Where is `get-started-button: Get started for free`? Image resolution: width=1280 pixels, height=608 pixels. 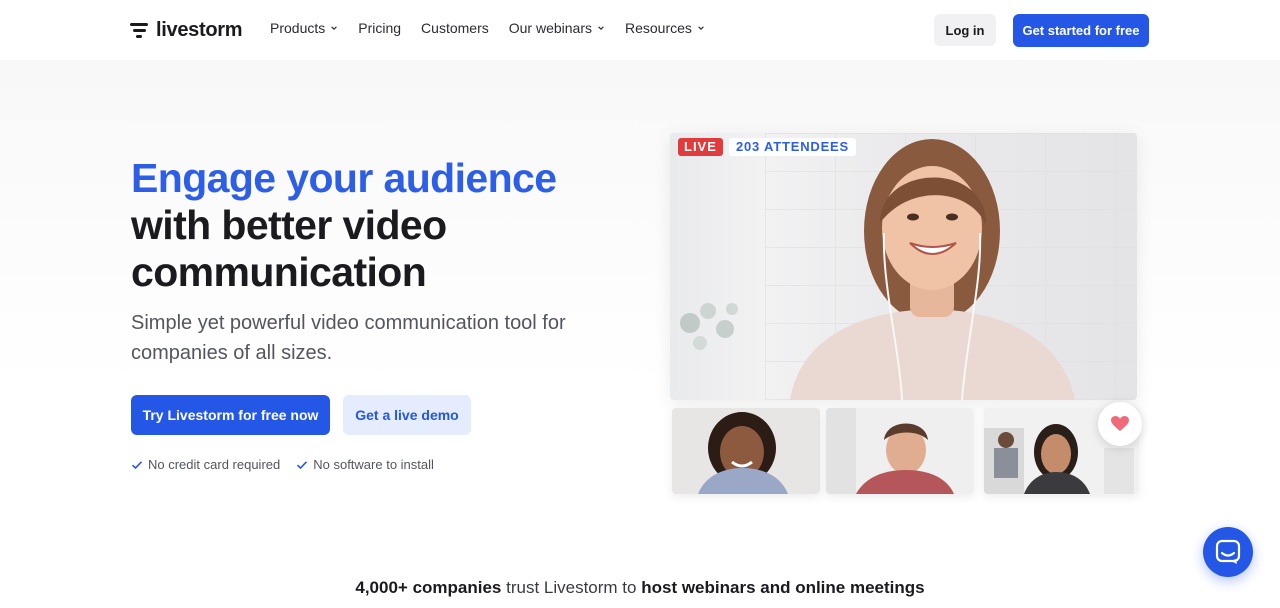
get-started-button: Get started for free is located at coordinates (1081, 30).